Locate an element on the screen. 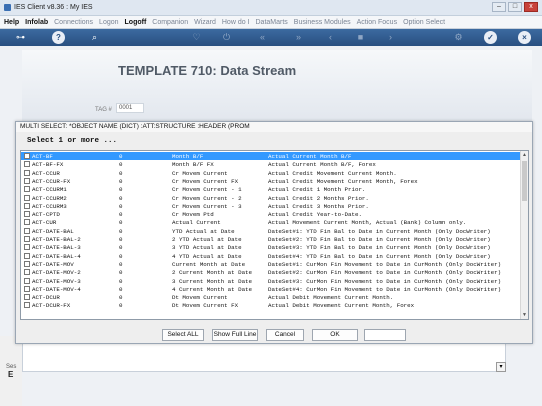 This screenshot has width=542, height=406. maximize-button: □ is located at coordinates (515, 7).